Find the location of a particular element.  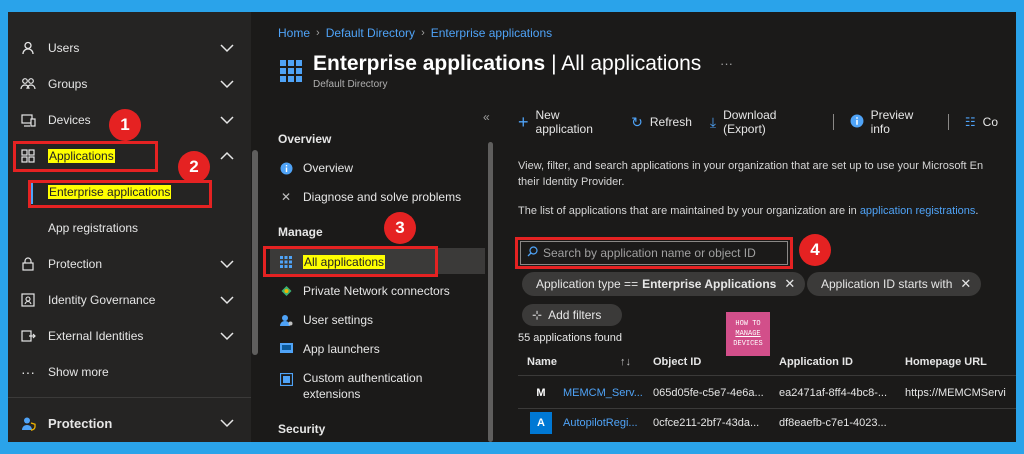

menu-section-manage: Manage is located at coordinates (300, 232).